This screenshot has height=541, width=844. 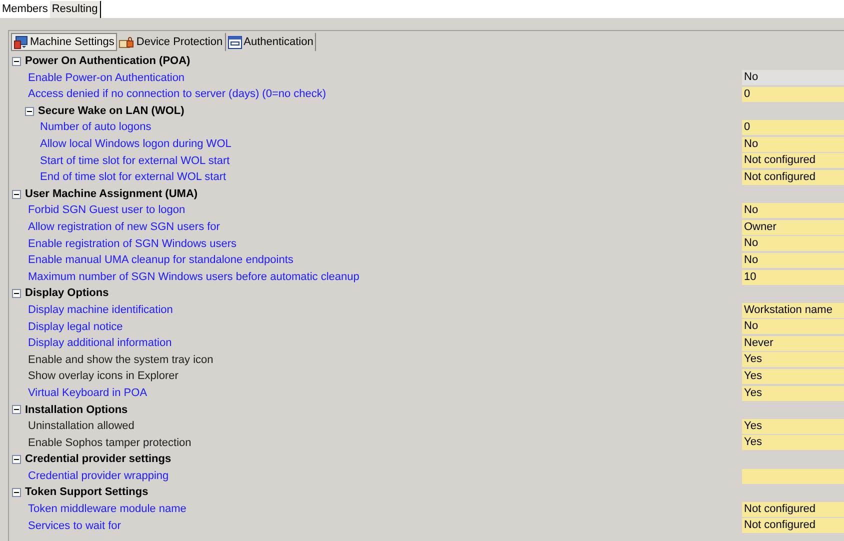 What do you see at coordinates (86, 492) in the screenshot?
I see `group-heading: Token Support Settings` at bounding box center [86, 492].